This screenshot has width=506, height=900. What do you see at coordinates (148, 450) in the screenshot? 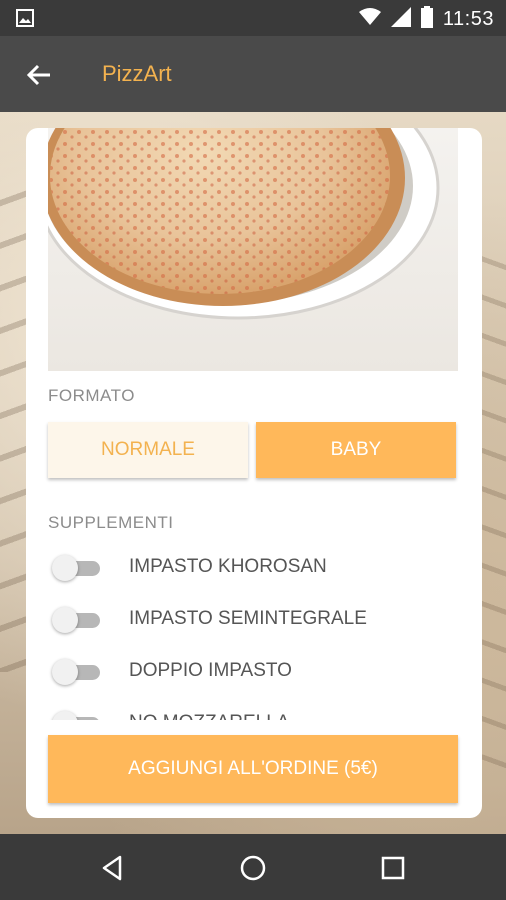
I see `format-normale-button: NORMALE` at bounding box center [148, 450].